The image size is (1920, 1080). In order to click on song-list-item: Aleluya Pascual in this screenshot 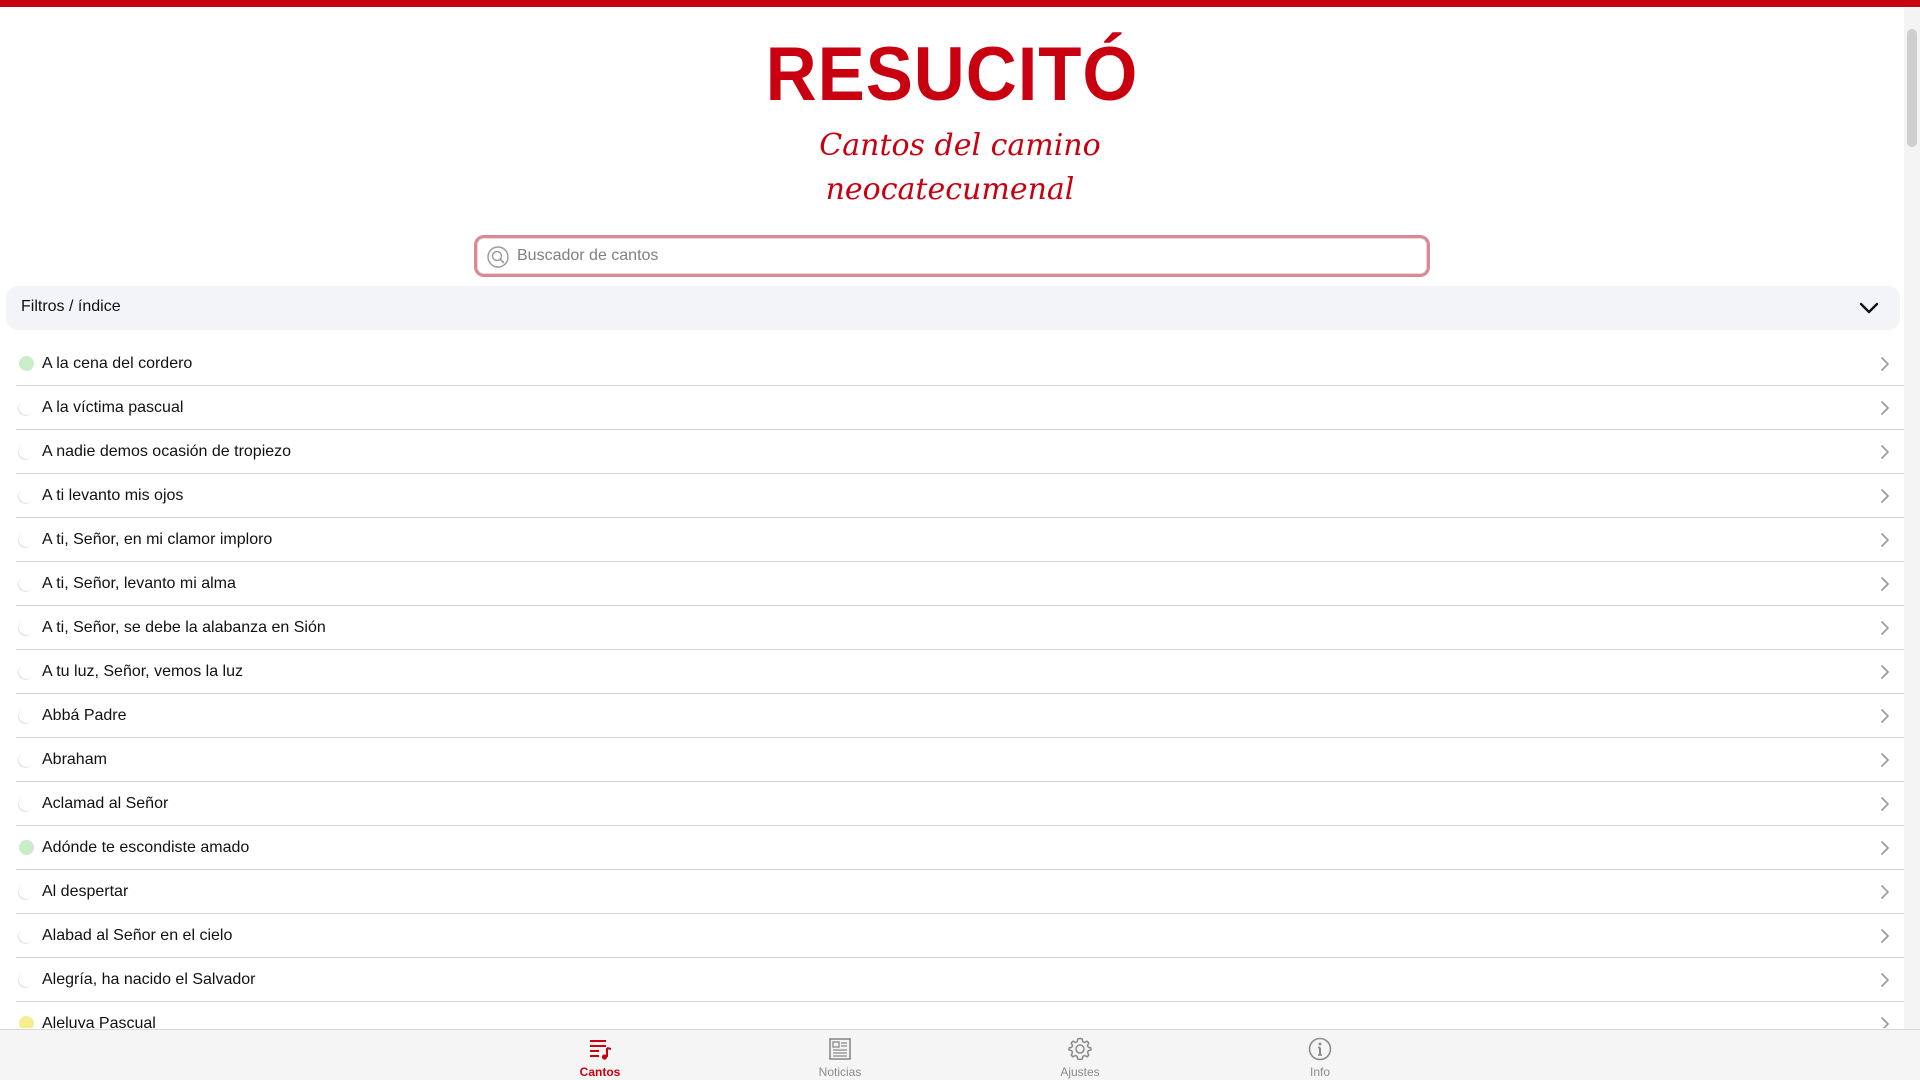, I will do `click(960, 1015)`.